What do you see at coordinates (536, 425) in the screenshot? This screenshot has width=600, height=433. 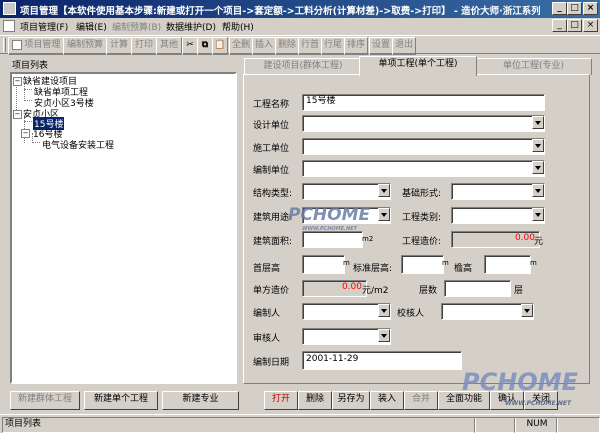 I see `num-lock-indicator: NUM` at bounding box center [536, 425].